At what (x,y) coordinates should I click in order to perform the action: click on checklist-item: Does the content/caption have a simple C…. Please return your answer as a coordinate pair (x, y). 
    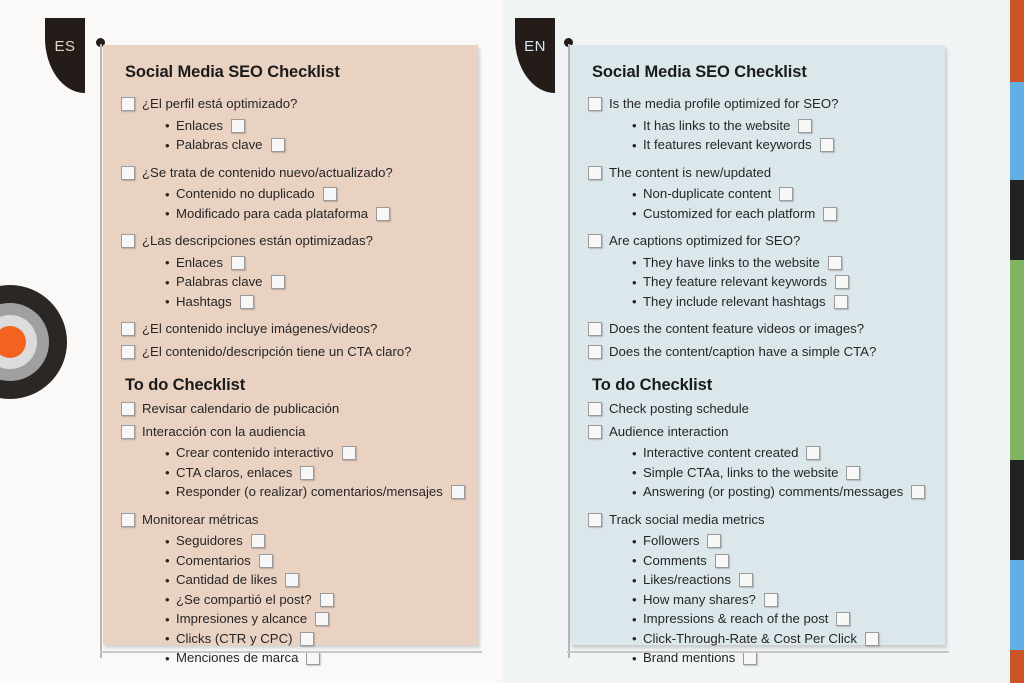
    Looking at the image, I should click on (757, 352).